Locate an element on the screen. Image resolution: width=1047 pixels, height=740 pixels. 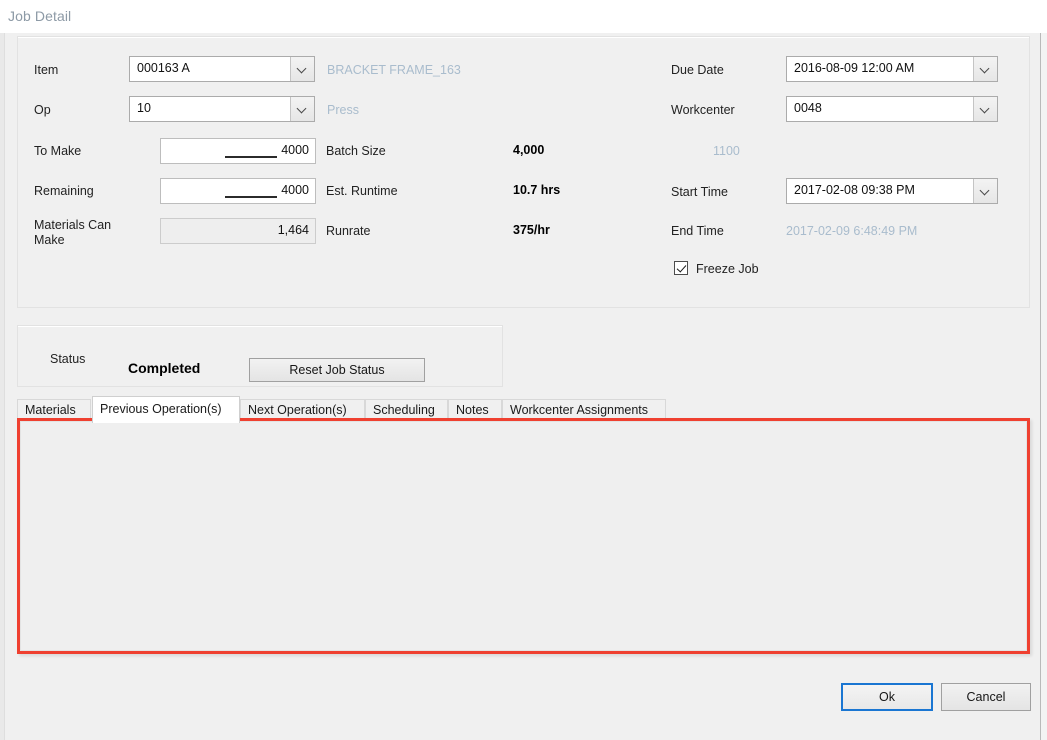
tab-scheduling: Scheduling is located at coordinates (406, 409).